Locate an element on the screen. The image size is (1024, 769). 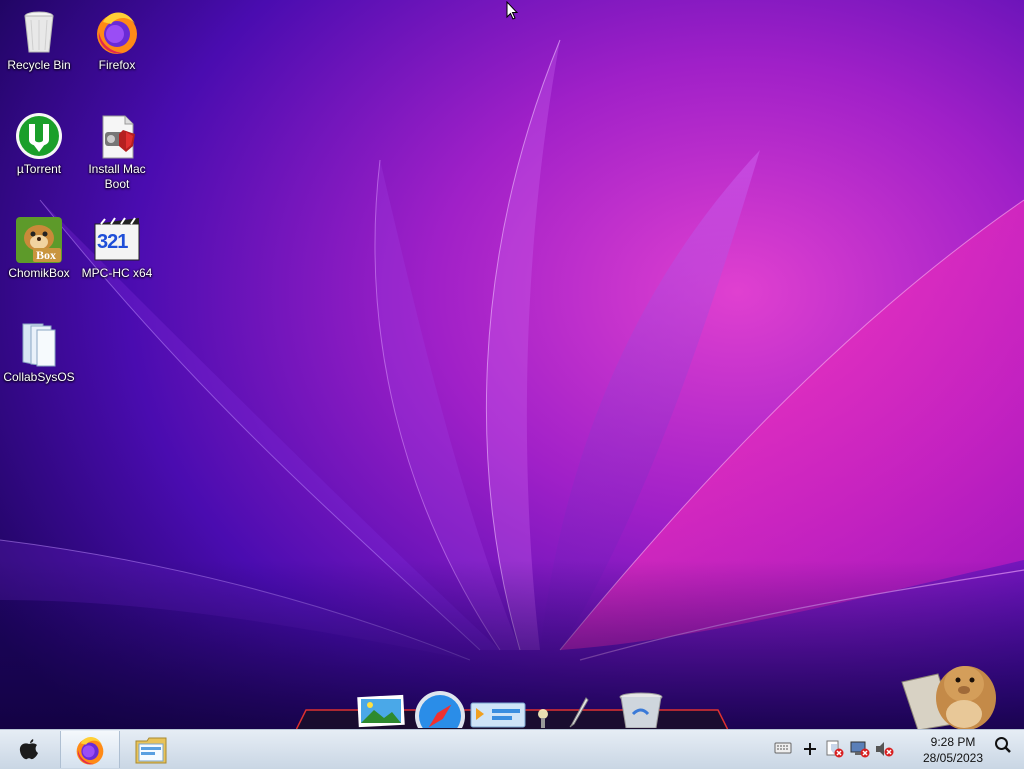
taskbar-clock: 9:28 PM 28/05/2023 is located at coordinates (953, 750).